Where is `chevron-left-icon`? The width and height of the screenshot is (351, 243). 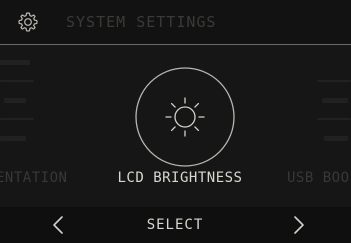 chevron-left-icon is located at coordinates (58, 225).